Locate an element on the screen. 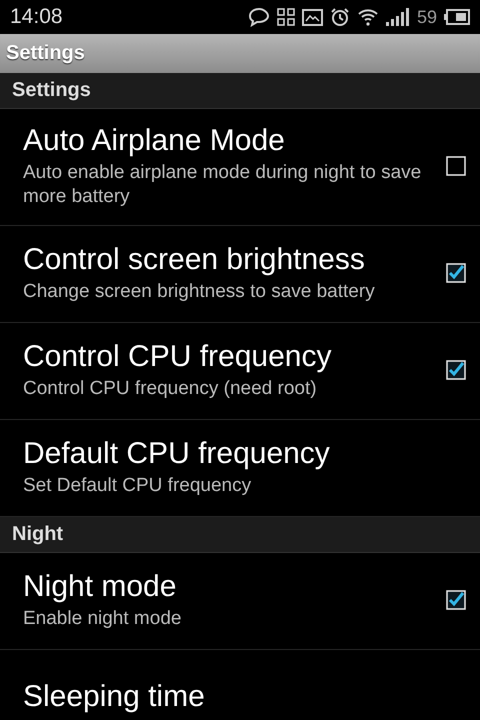  alarm-clock-icon is located at coordinates (340, 17).